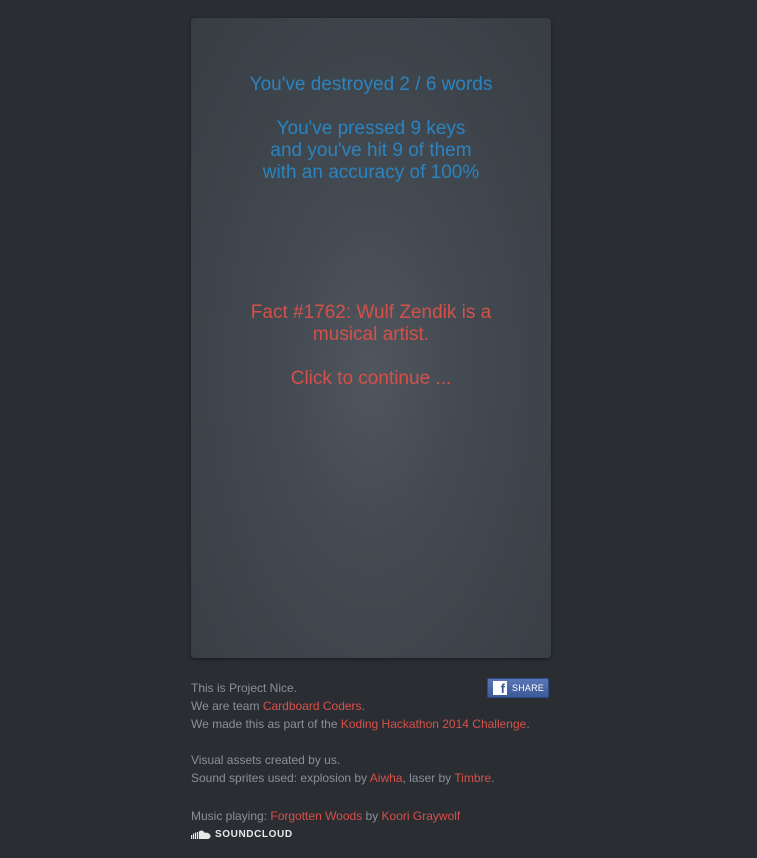 The height and width of the screenshot is (858, 757). I want to click on music-mid: by, so click(372, 816).